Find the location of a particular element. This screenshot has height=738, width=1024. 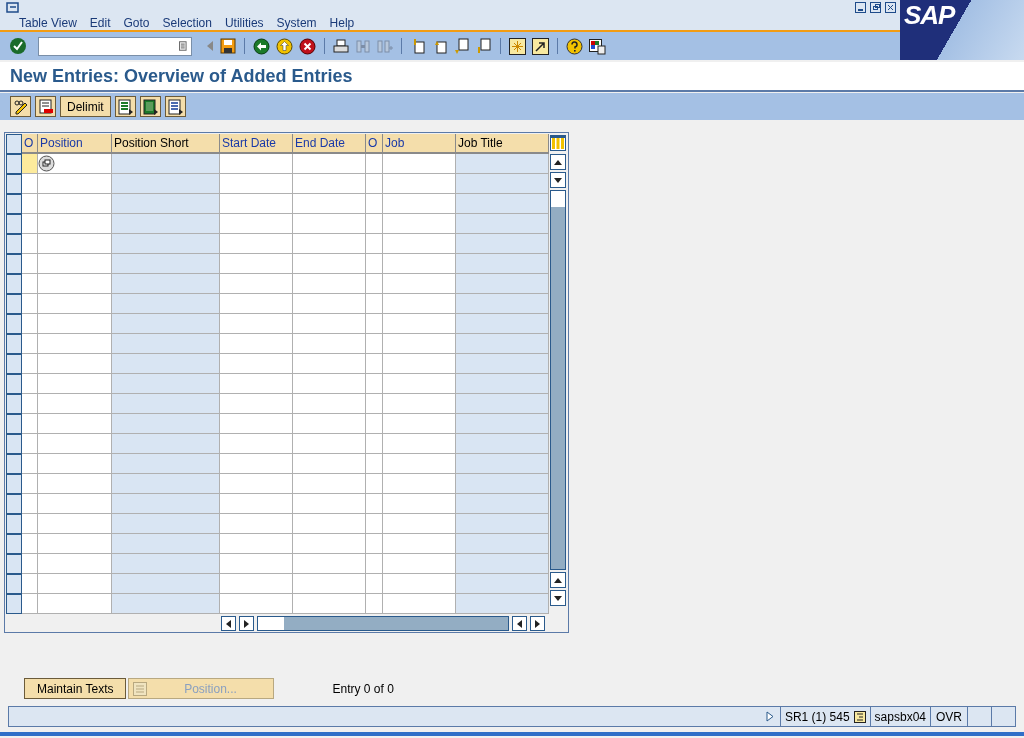

back-icon is located at coordinates (261, 46).